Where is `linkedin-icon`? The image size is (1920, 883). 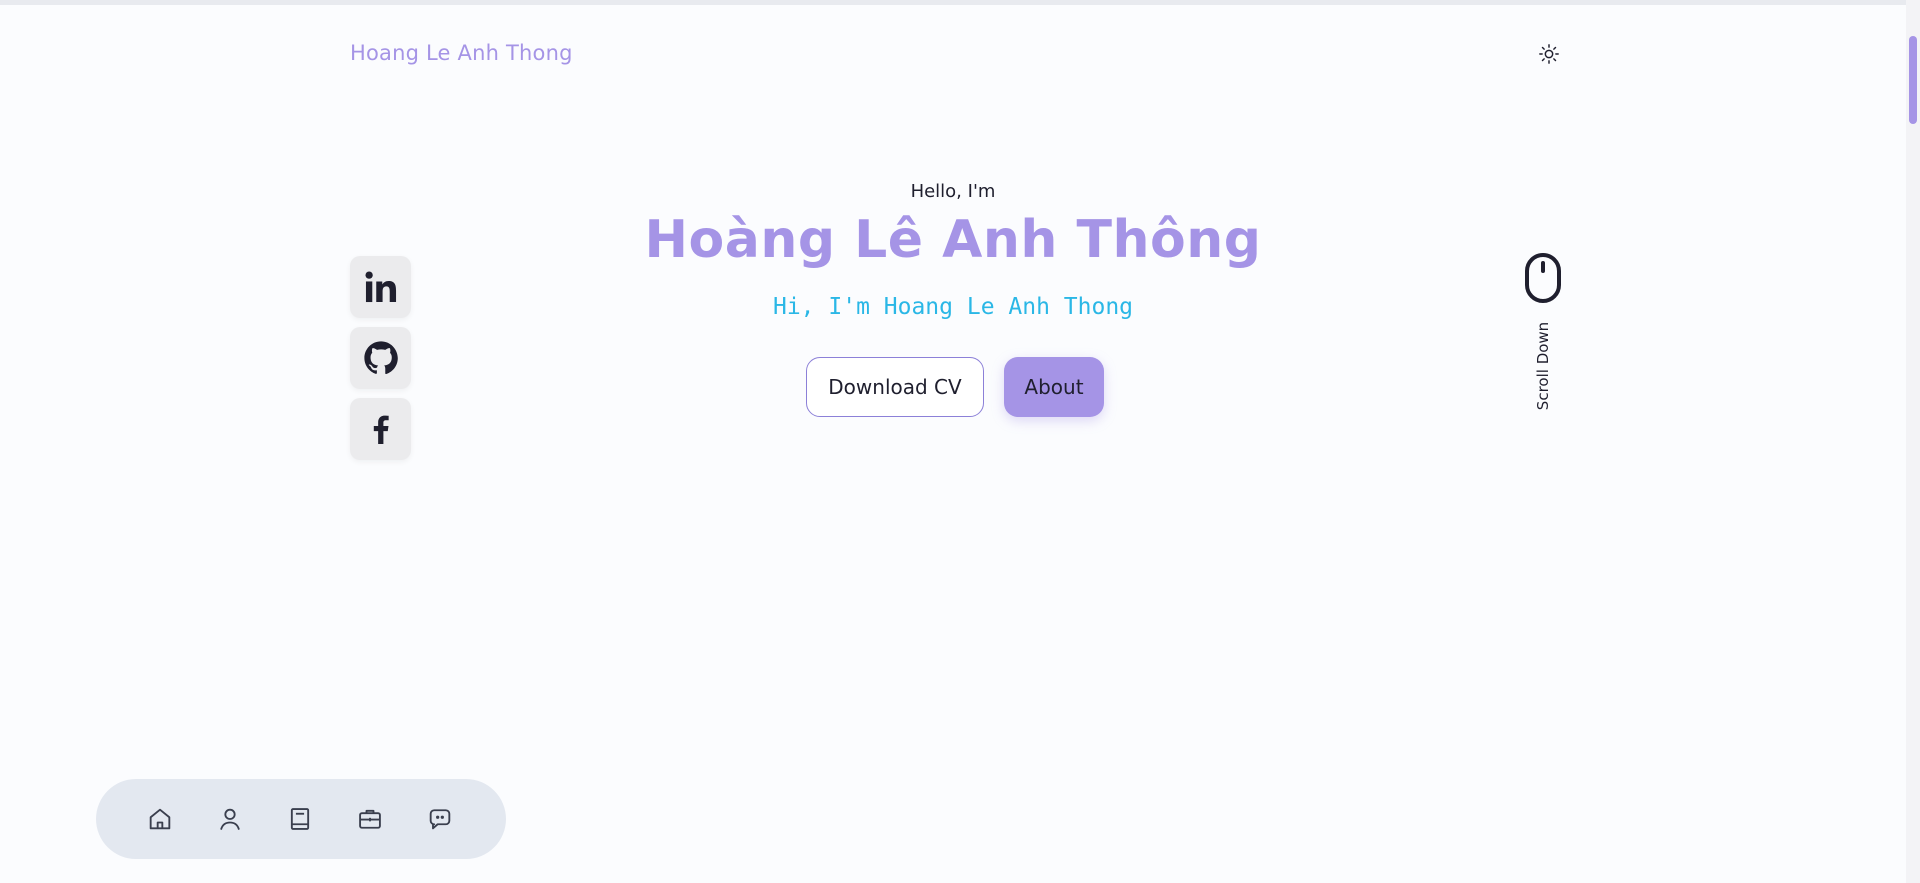
linkedin-icon is located at coordinates (380, 287).